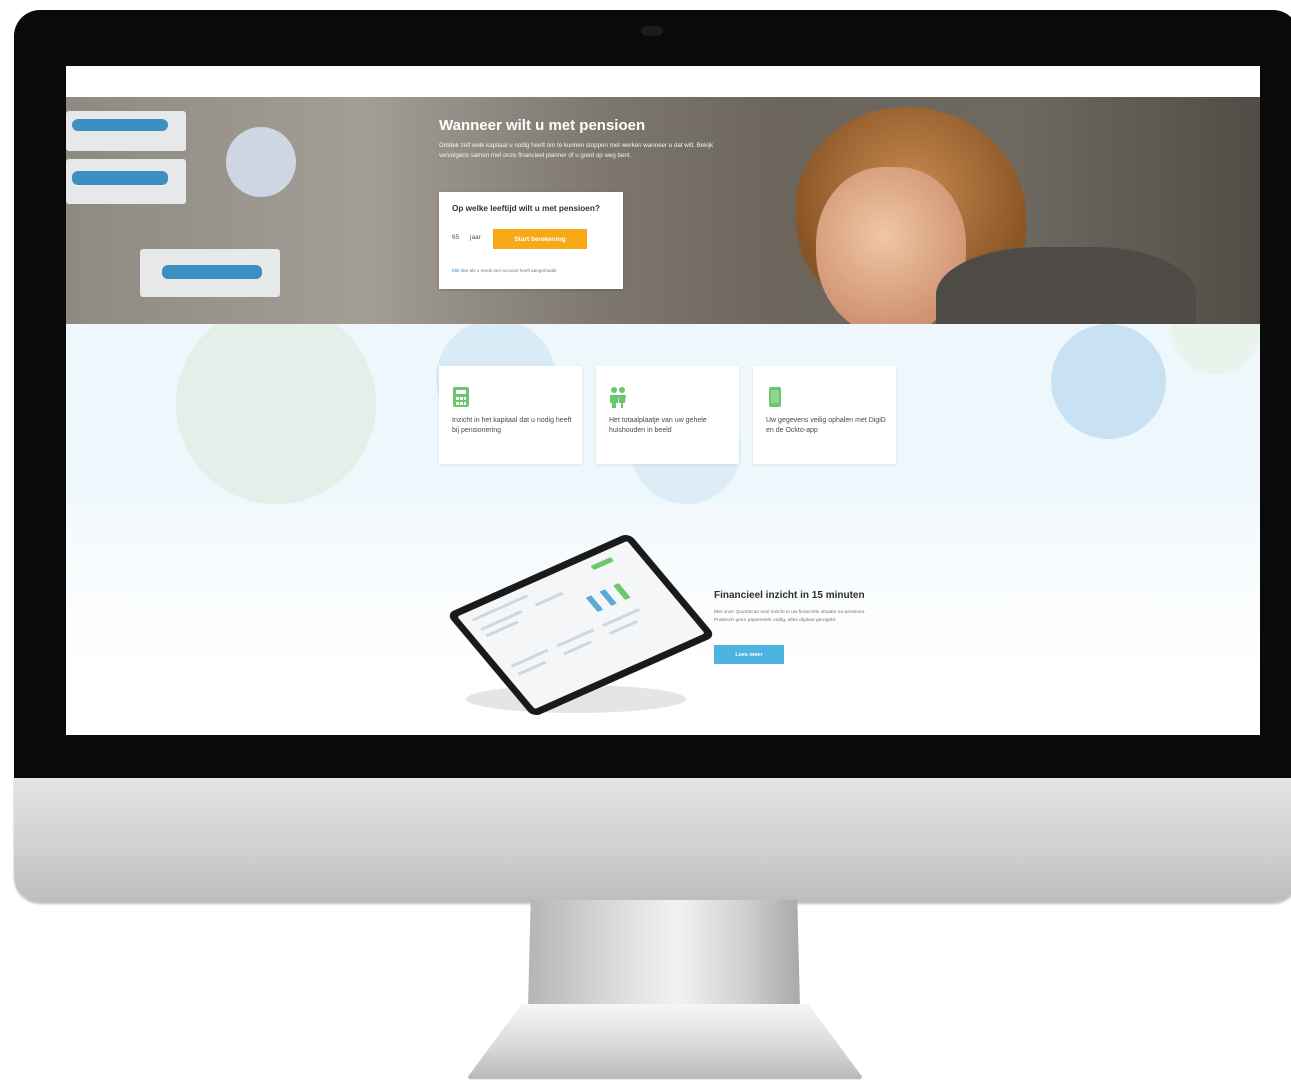 This screenshot has width=1291, height=1087. What do you see at coordinates (775, 397) in the screenshot?
I see `smartphone-icon` at bounding box center [775, 397].